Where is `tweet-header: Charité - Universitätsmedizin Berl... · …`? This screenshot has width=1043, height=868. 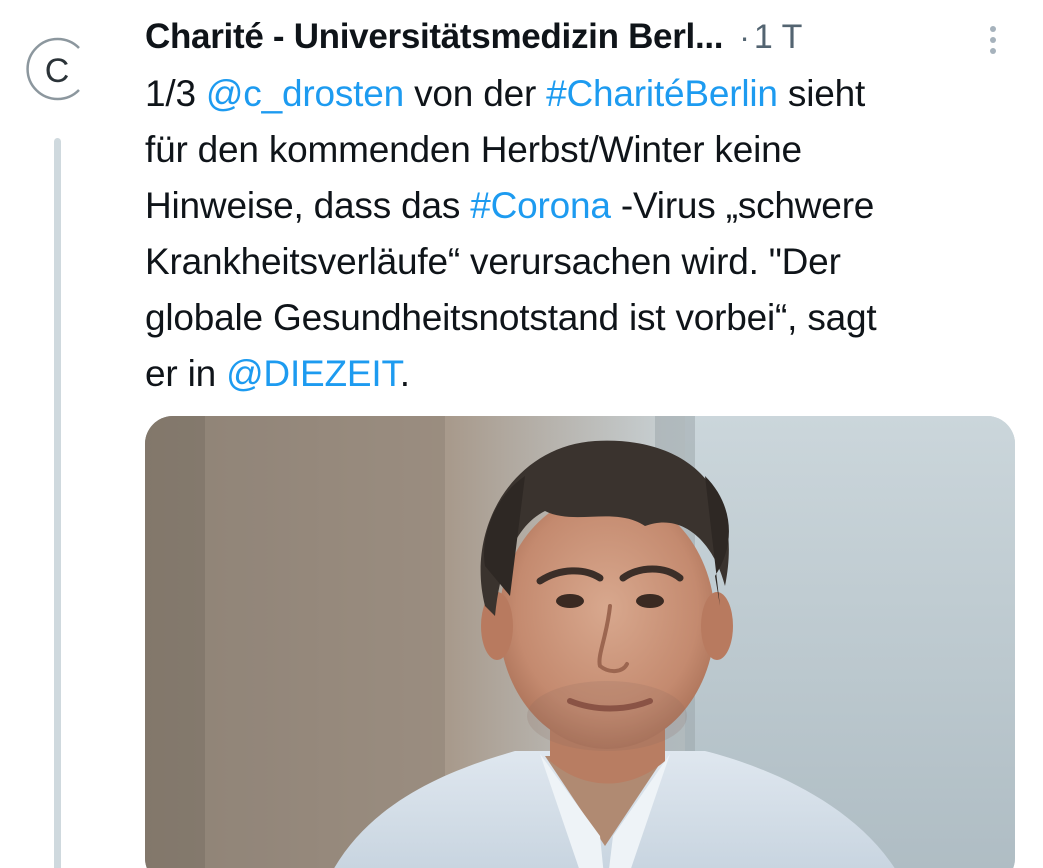 tweet-header: Charité - Universitätsmedizin Berl... · … is located at coordinates (473, 37).